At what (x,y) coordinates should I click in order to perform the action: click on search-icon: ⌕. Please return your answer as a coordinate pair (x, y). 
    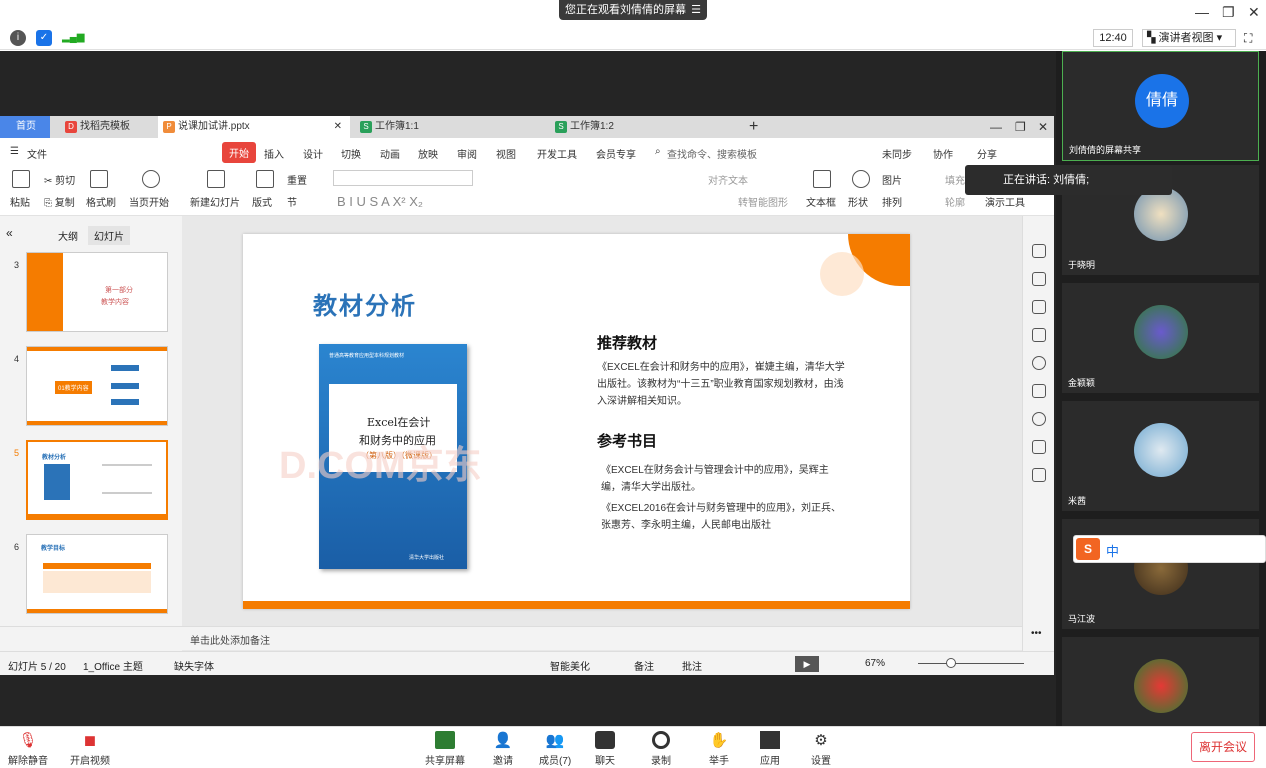
    Looking at the image, I should click on (658, 151).